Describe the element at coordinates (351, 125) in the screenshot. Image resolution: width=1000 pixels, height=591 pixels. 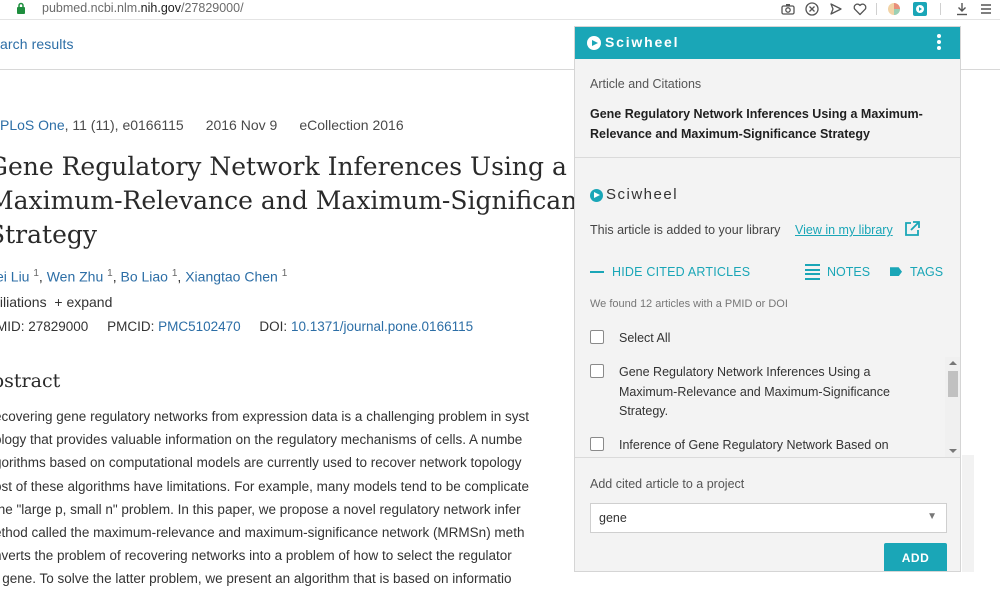
I see `ecollection: eCollection 2016` at that location.